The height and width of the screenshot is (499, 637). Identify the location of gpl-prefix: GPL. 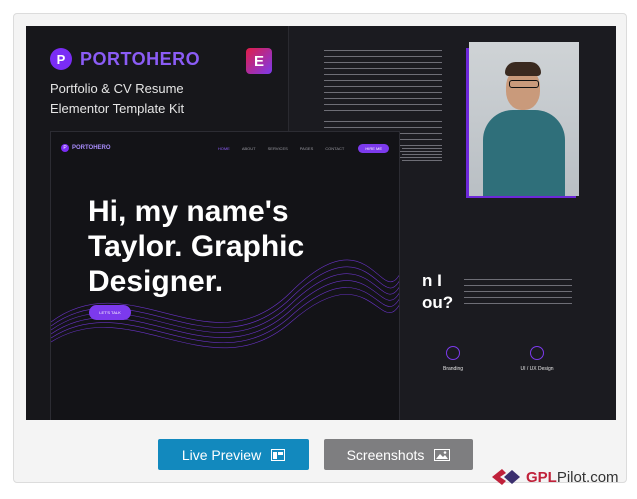
(541, 477).